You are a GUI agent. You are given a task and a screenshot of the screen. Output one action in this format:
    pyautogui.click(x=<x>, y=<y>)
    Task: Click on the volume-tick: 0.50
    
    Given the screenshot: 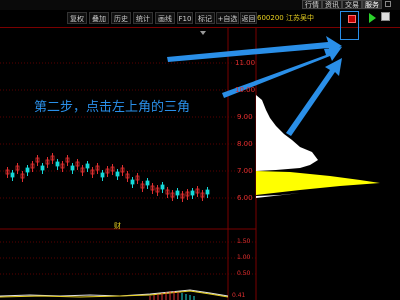 What is the action you would take?
    pyautogui.click(x=244, y=273)
    